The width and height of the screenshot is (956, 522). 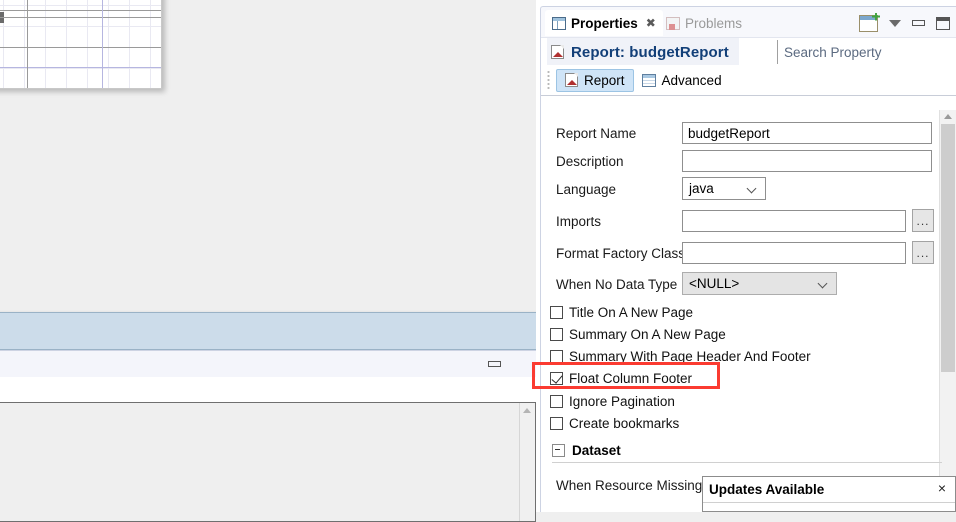 What do you see at coordinates (747, 462) in the screenshot?
I see `section-divider` at bounding box center [747, 462].